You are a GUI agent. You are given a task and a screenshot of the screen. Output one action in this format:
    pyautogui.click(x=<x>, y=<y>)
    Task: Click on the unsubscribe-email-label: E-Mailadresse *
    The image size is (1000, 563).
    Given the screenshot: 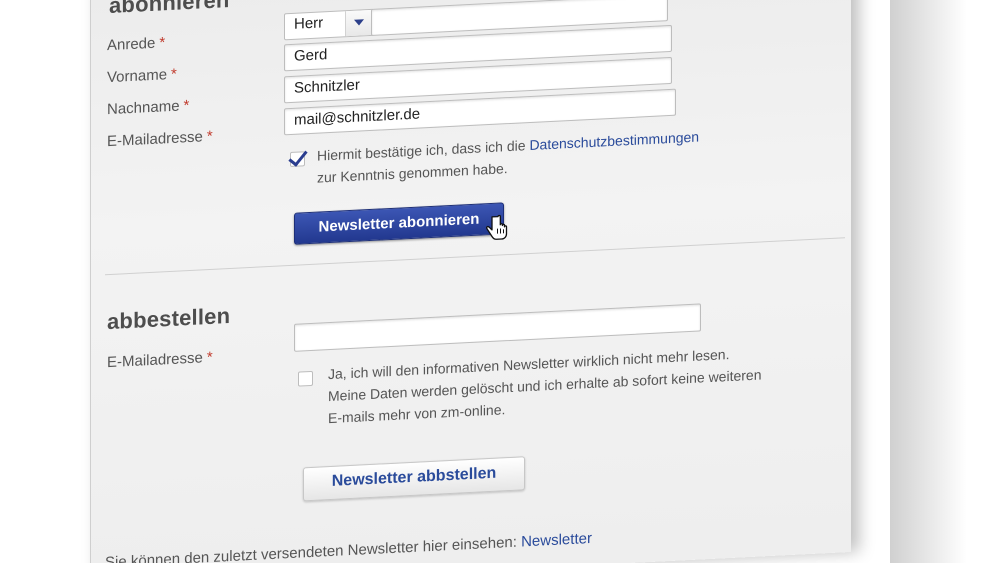 What is the action you would take?
    pyautogui.click(x=160, y=360)
    